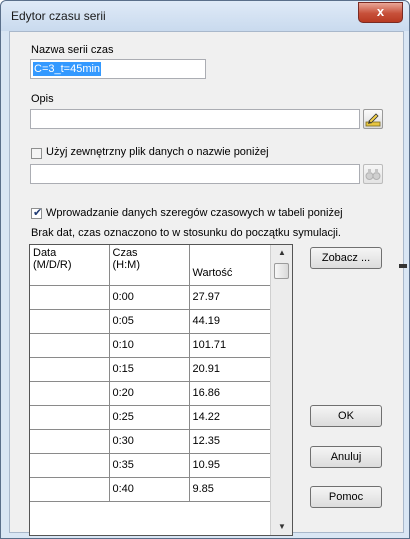 Image resolution: width=410 pixels, height=539 pixels. What do you see at coordinates (229, 417) in the screenshot?
I see `cell-value: 14.22` at bounding box center [229, 417].